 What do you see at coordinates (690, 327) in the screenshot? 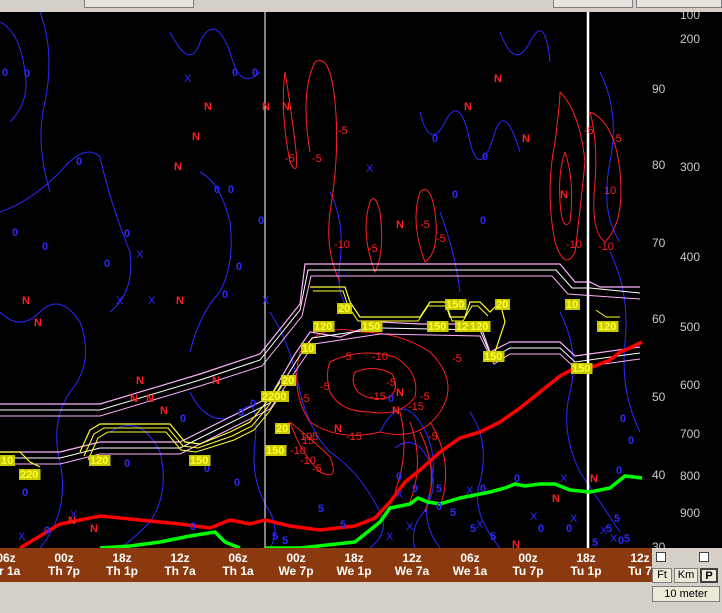
I see `pressure-tick: 500` at bounding box center [690, 327].